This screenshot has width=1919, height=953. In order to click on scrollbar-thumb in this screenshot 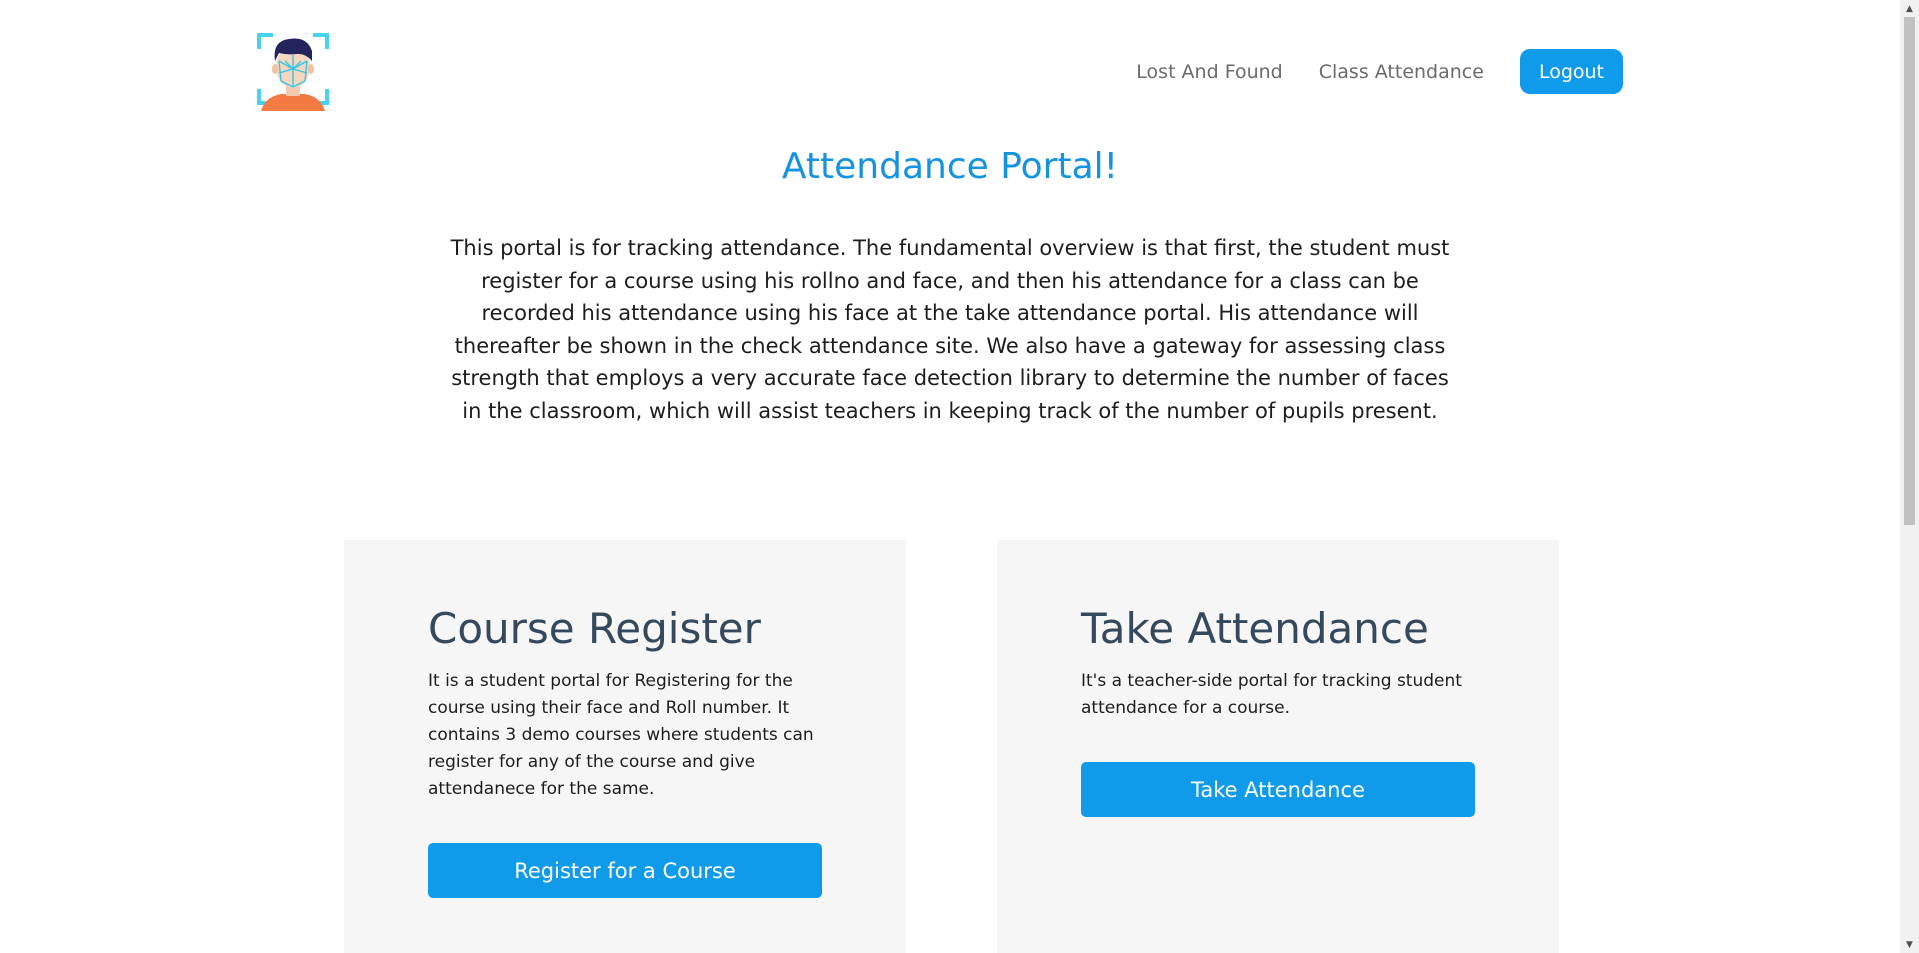, I will do `click(1909, 271)`.